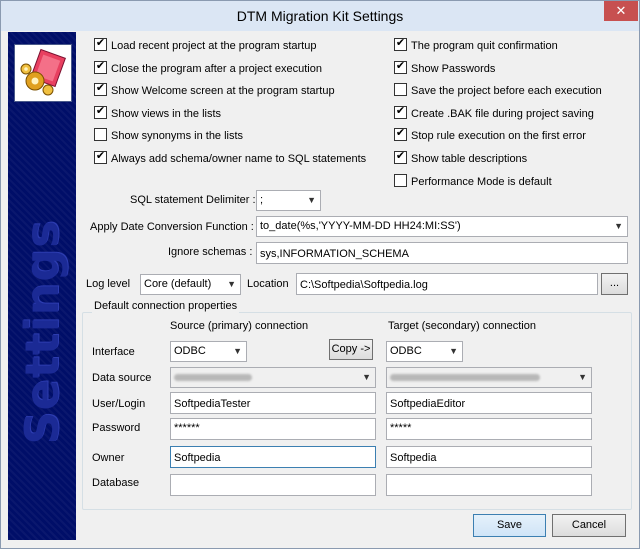 The image size is (640, 549). Describe the element at coordinates (208, 351) in the screenshot. I see `source-interface-select: ODBC ▼` at that location.